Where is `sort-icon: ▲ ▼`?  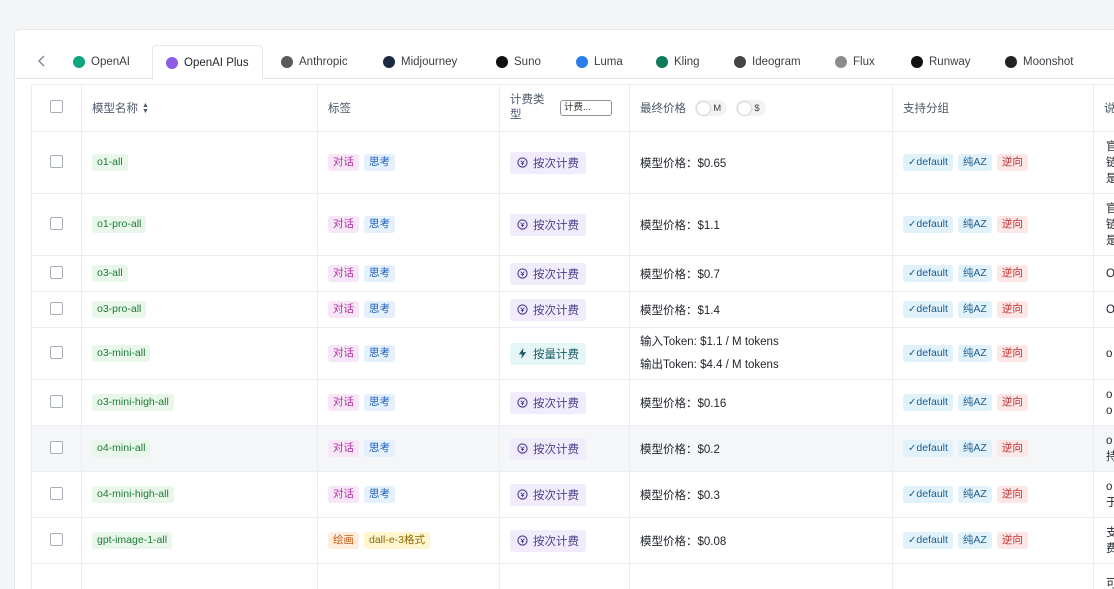 sort-icon: ▲ ▼ is located at coordinates (145, 108).